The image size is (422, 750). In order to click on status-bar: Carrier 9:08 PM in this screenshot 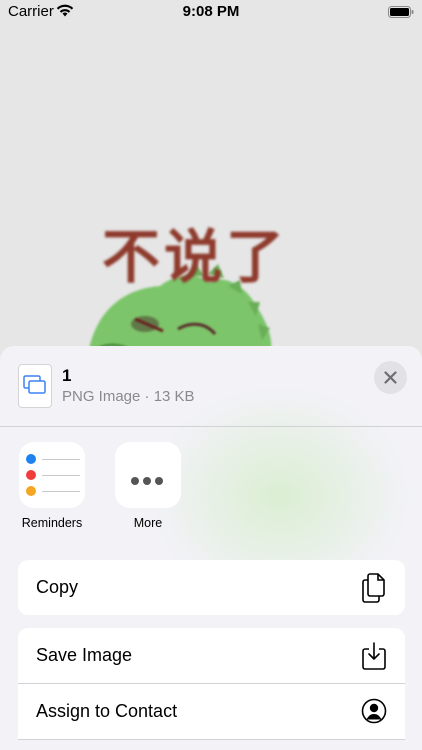, I will do `click(211, 12)`.